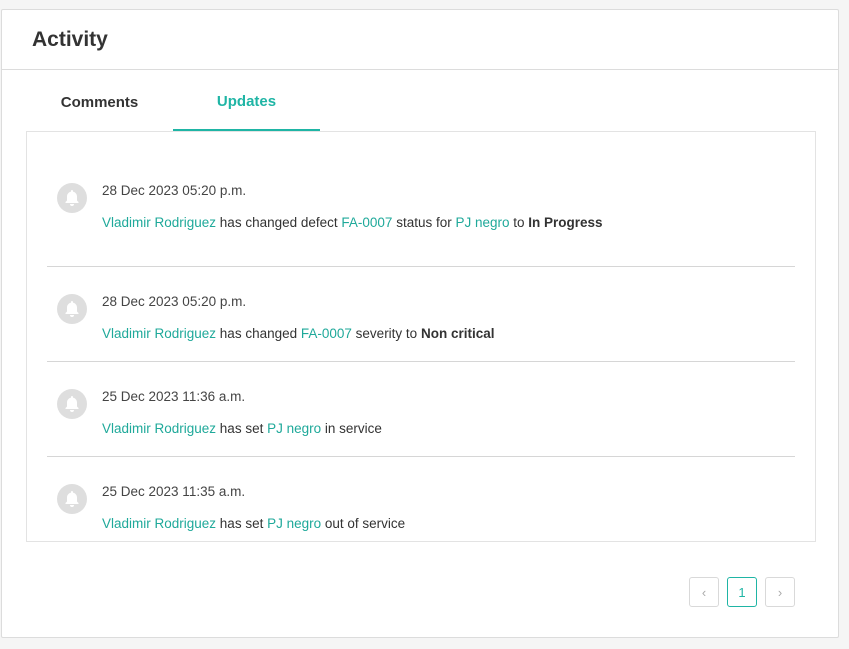 This screenshot has height=649, width=849. Describe the element at coordinates (424, 222) in the screenshot. I see `text-segment: status for` at that location.